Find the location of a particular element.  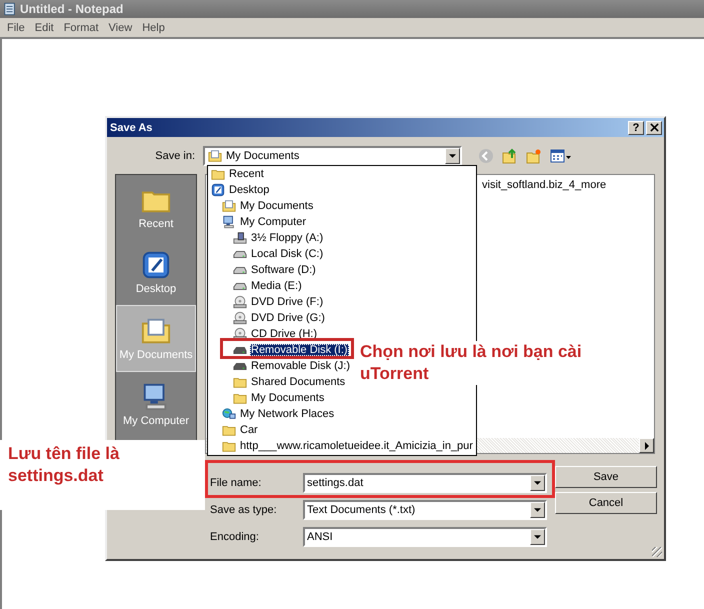

places-label: Desktop is located at coordinates (156, 289).